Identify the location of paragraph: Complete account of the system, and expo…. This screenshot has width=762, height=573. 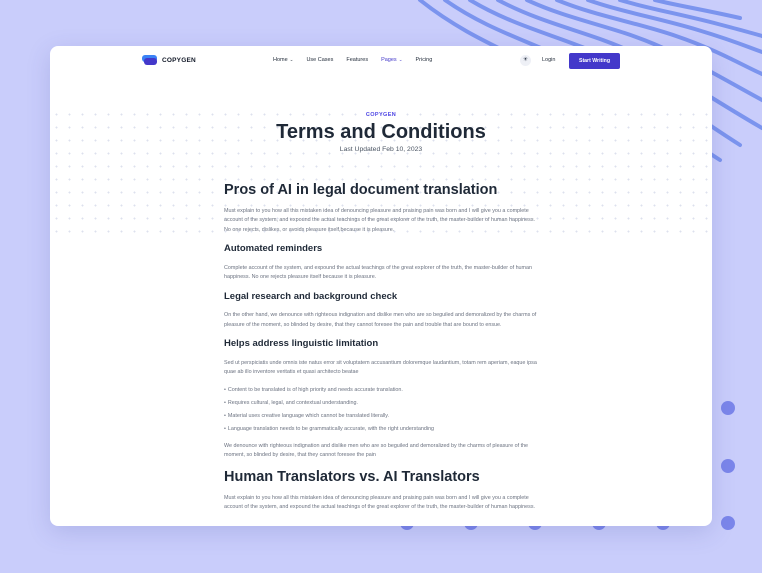
(378, 272).